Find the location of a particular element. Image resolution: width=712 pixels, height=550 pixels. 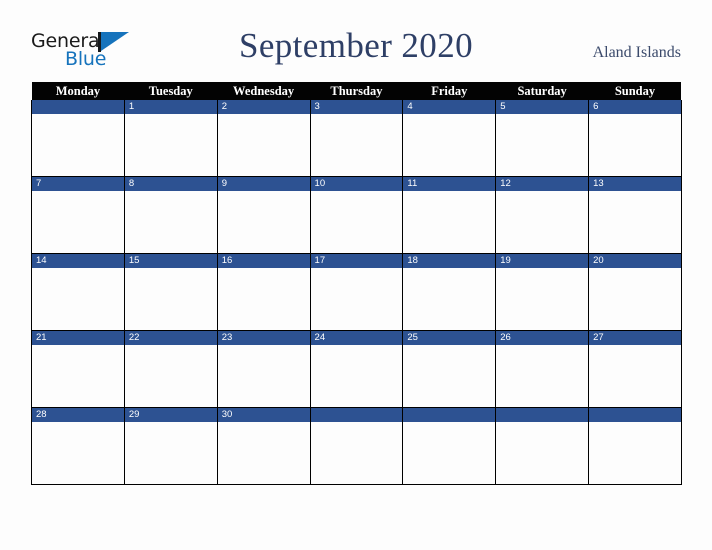

calendar-day-cell: 15 is located at coordinates (170, 292).